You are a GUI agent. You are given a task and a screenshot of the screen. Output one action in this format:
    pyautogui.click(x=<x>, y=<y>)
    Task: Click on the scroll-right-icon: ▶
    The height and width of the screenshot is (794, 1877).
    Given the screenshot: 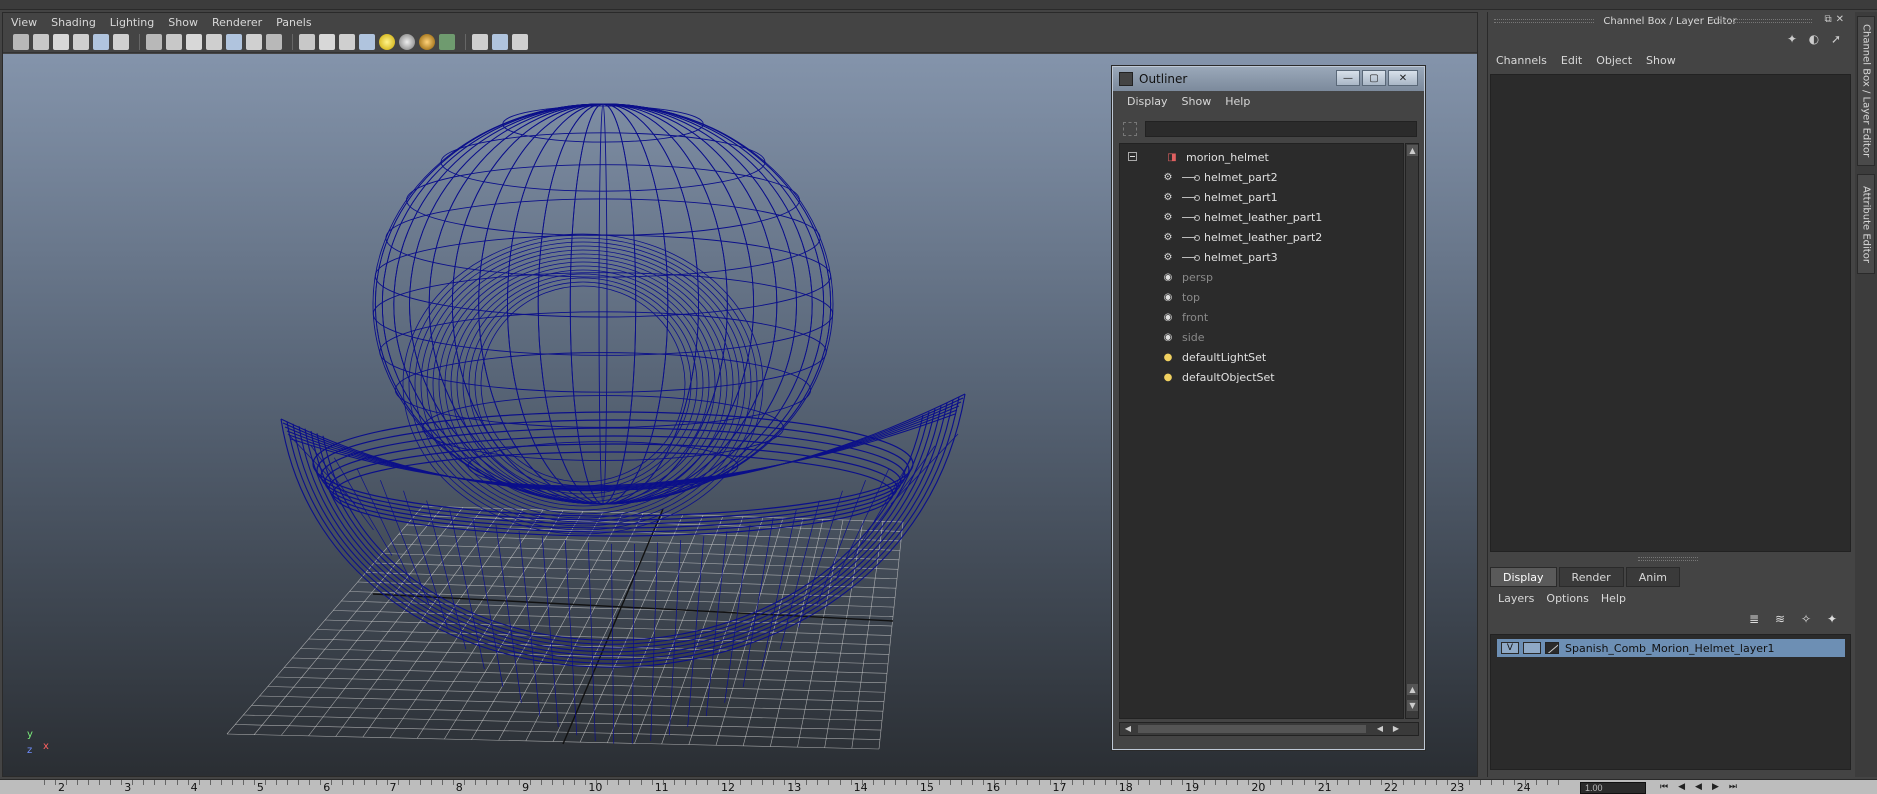 What is the action you would take?
    pyautogui.click(x=1396, y=729)
    